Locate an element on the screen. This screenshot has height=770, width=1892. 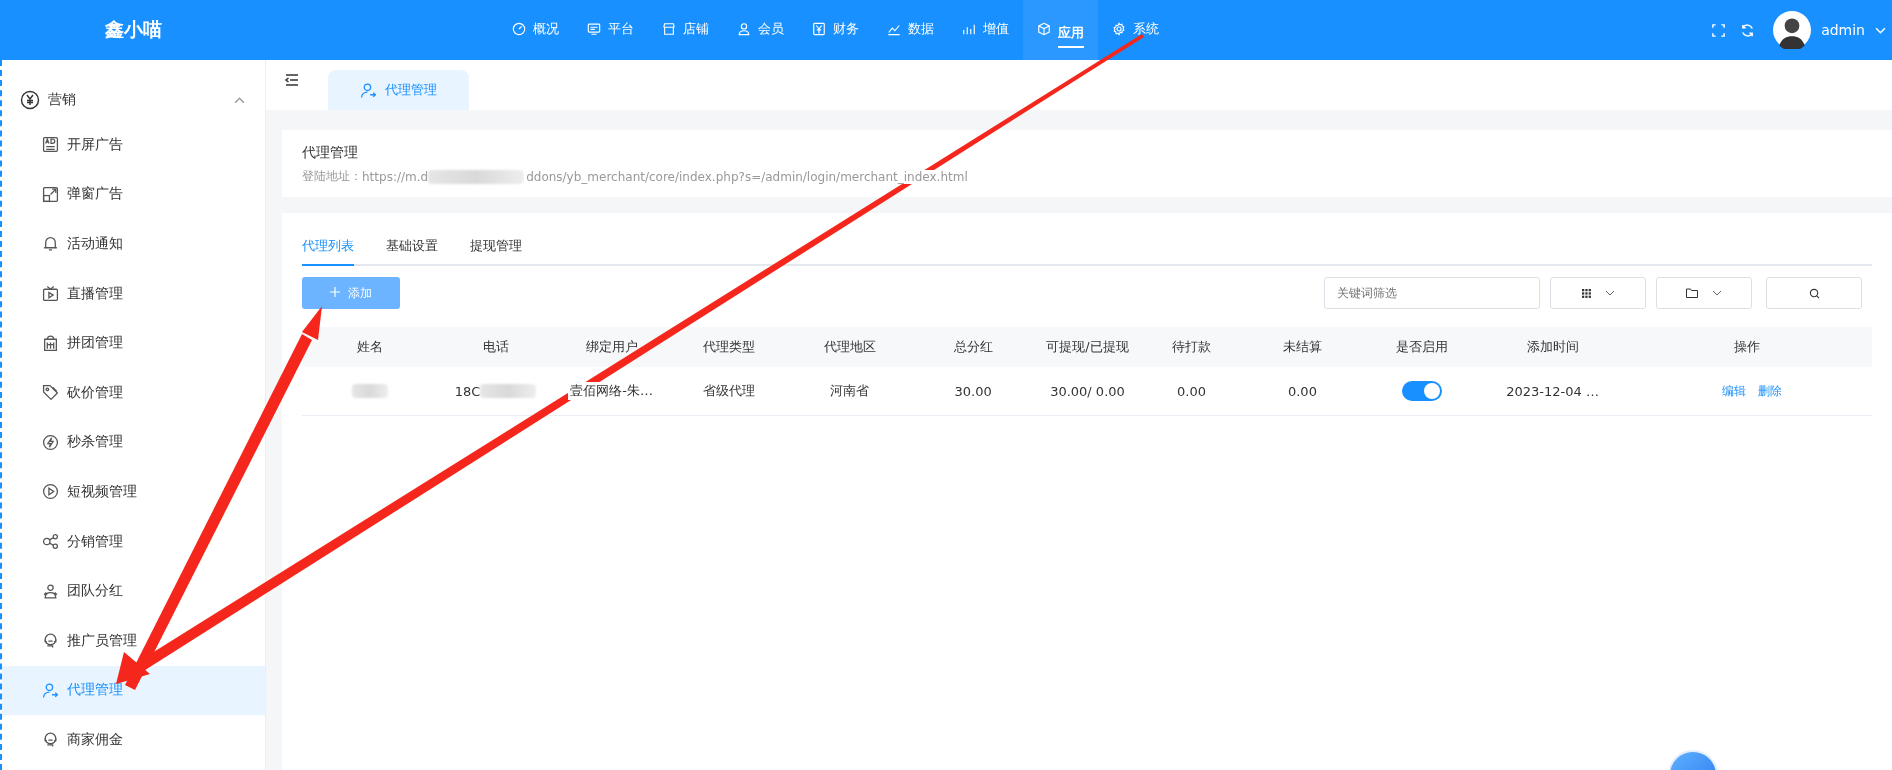
popup-icon is located at coordinates (50, 194).